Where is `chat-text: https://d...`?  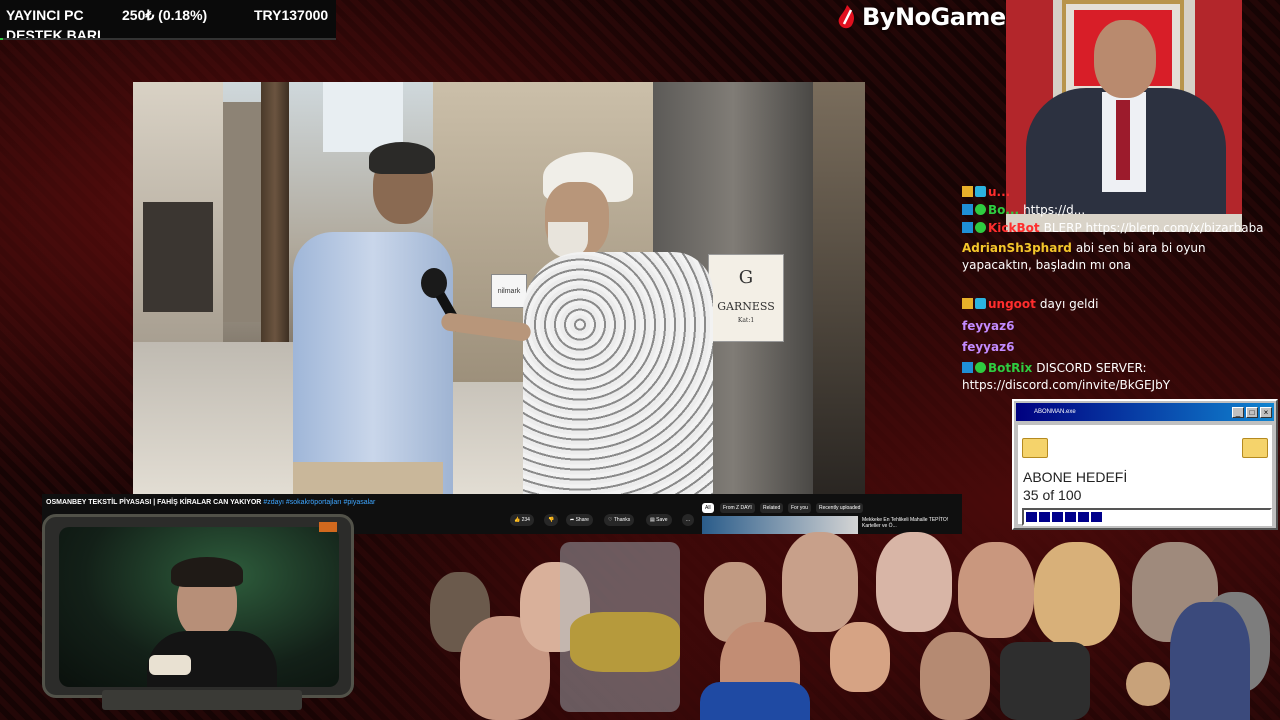 chat-text: https://d... is located at coordinates (1054, 210).